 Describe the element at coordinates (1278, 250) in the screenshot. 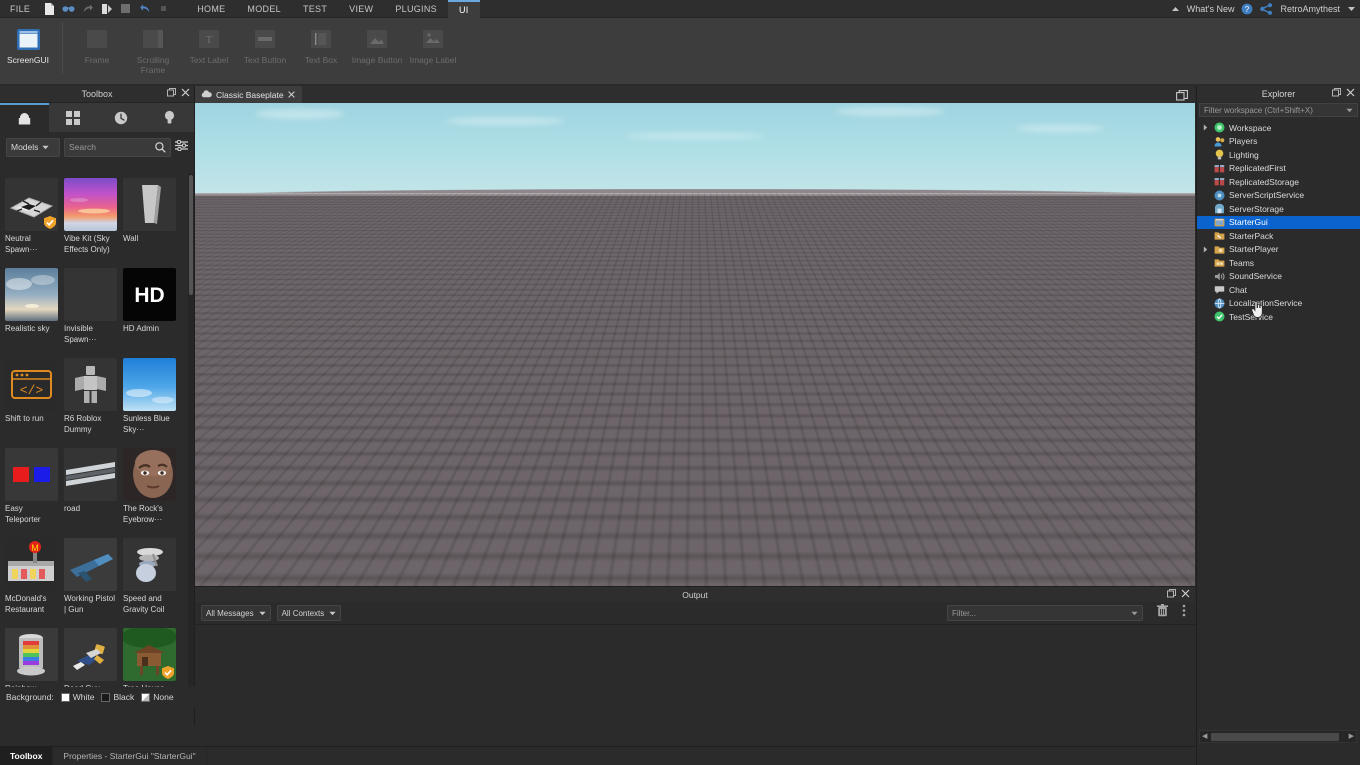

I see `explorer-item-starterplayer: StarterPlayer` at that location.